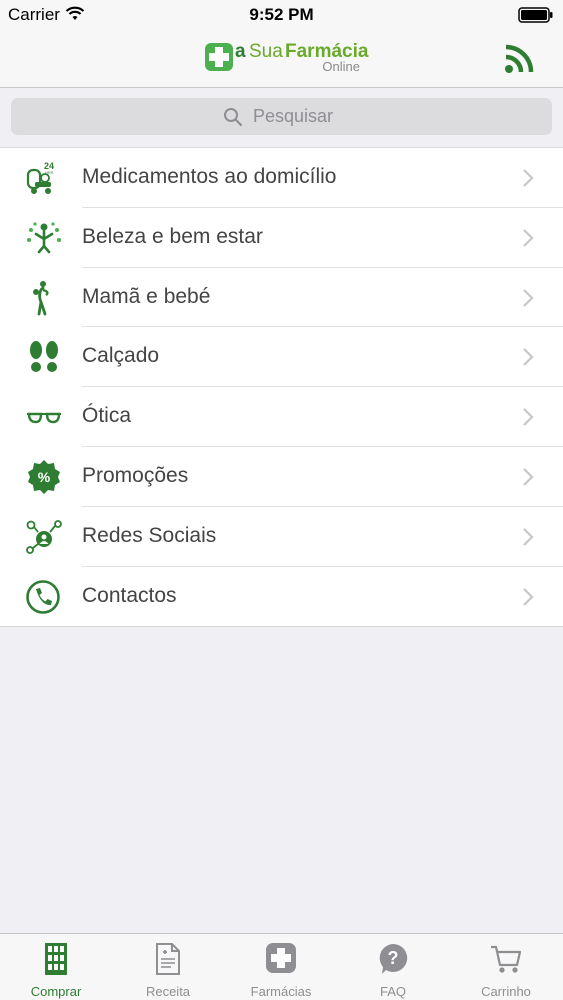 This screenshot has height=1000, width=563. Describe the element at coordinates (146, 296) in the screenshot. I see `menu-item-label: Mamã e bebé` at that location.